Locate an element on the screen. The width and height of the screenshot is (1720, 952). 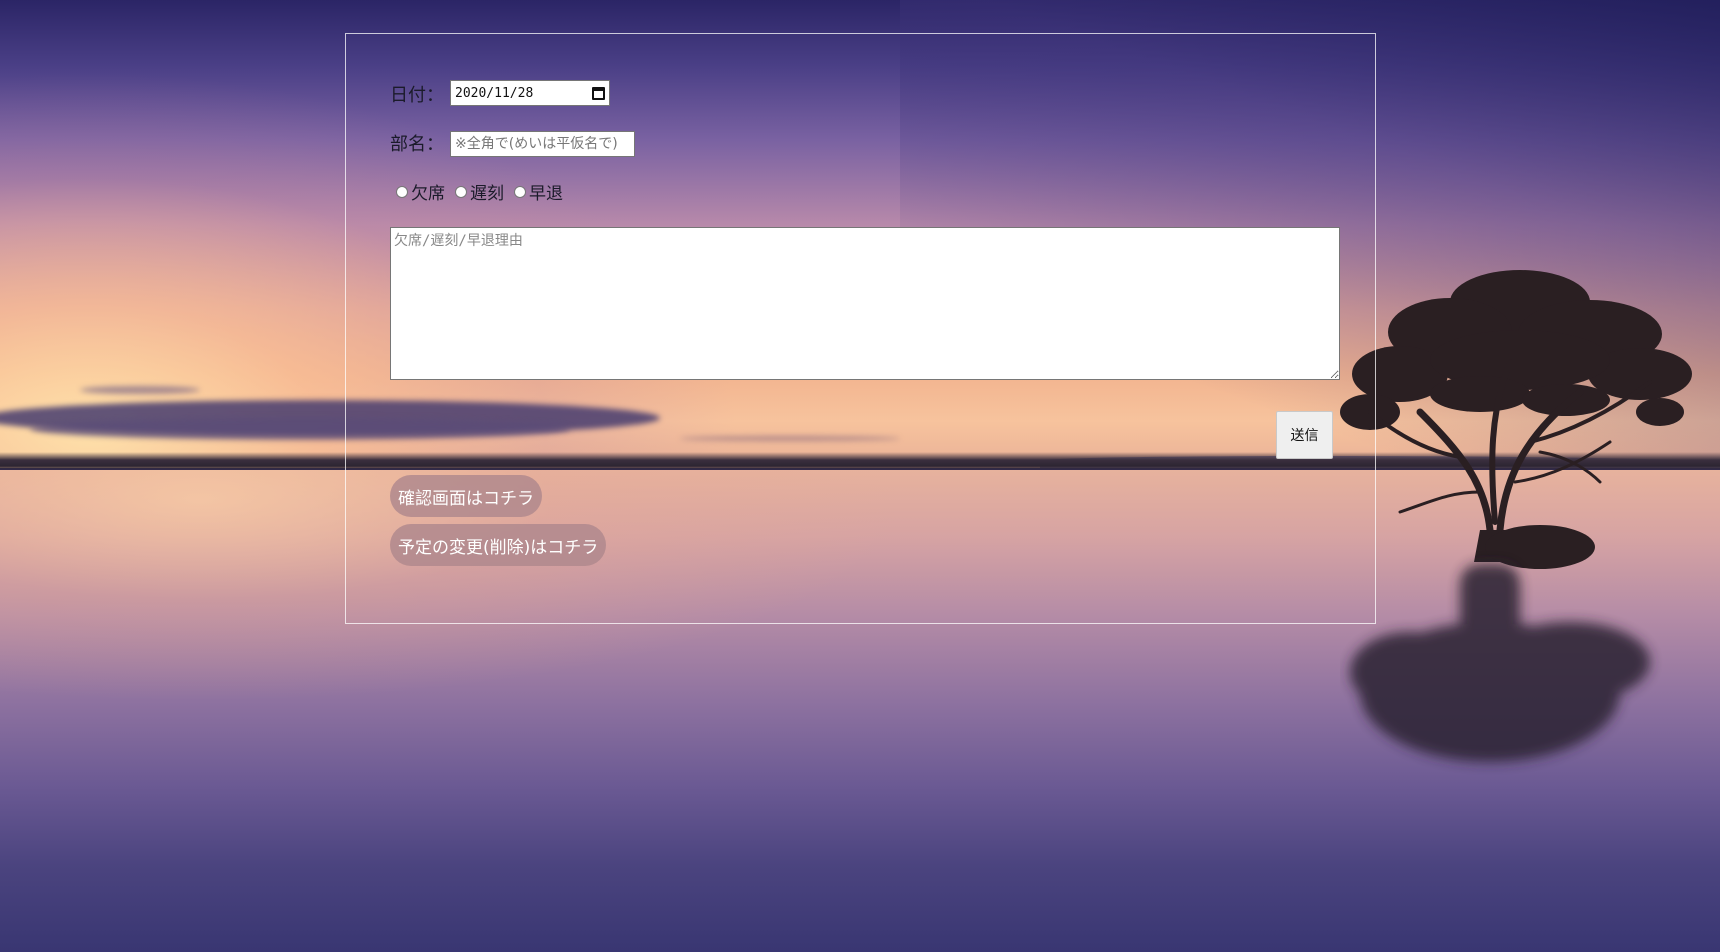
radio-label-absent: 欠席 is located at coordinates (428, 194).